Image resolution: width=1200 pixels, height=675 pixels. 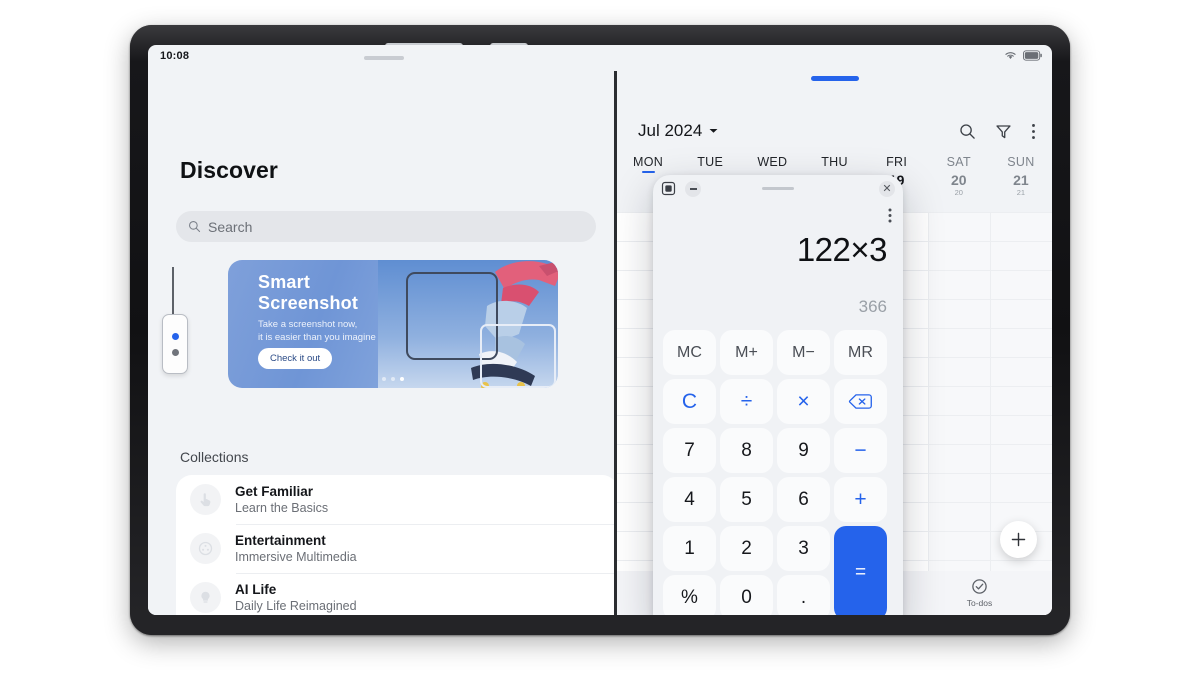 I want to click on add-event-button, so click(x=1018, y=539).